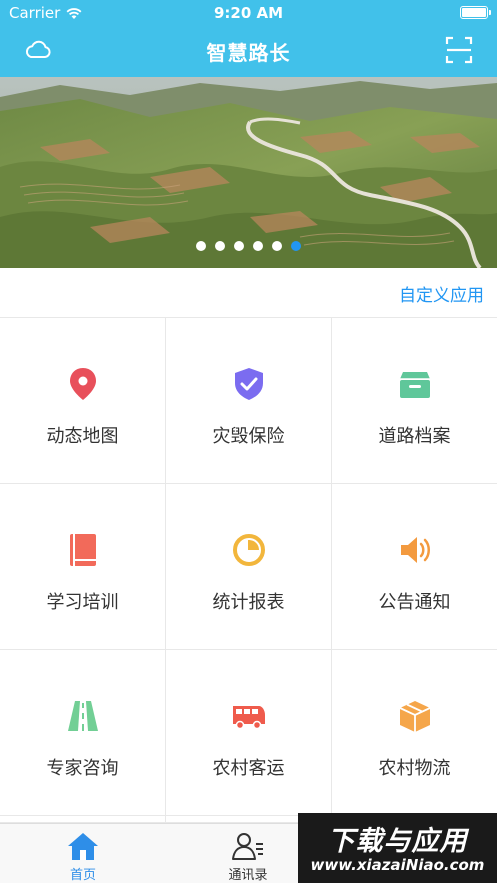  I want to click on tab-label: 首页, so click(82, 875).